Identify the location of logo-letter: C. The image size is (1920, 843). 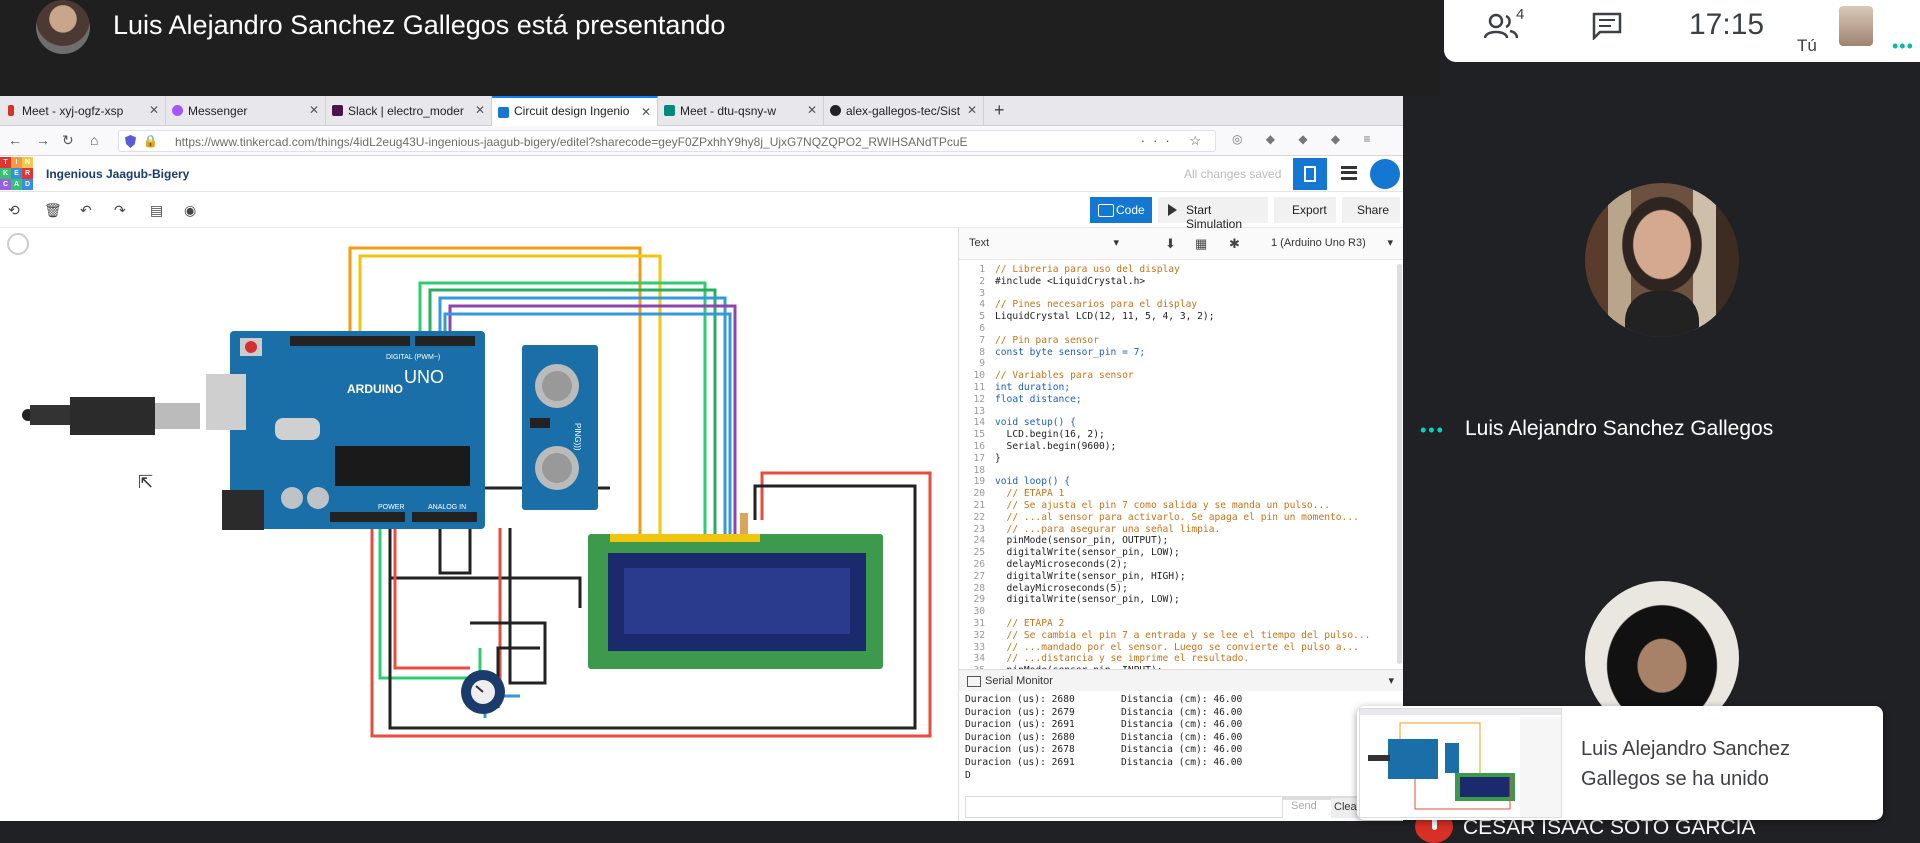
(5, 184).